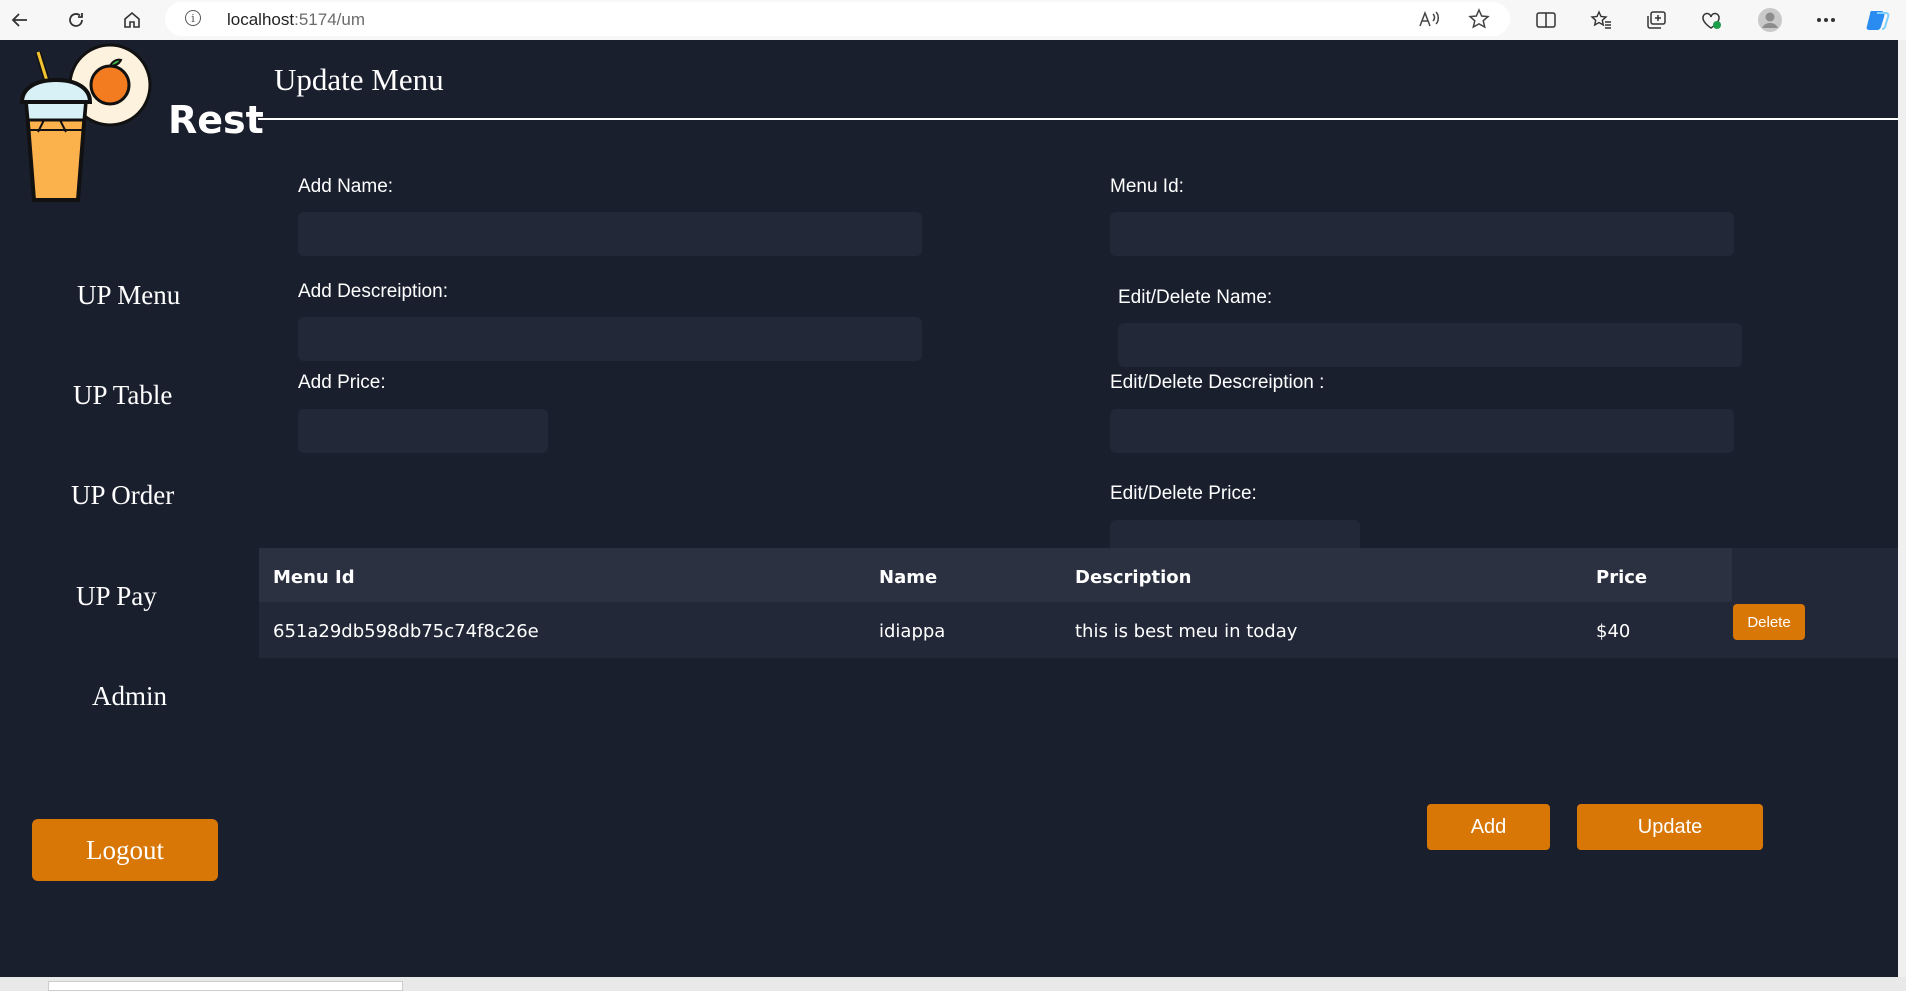  I want to click on cell-description: this is best meu in today, so click(1186, 631).